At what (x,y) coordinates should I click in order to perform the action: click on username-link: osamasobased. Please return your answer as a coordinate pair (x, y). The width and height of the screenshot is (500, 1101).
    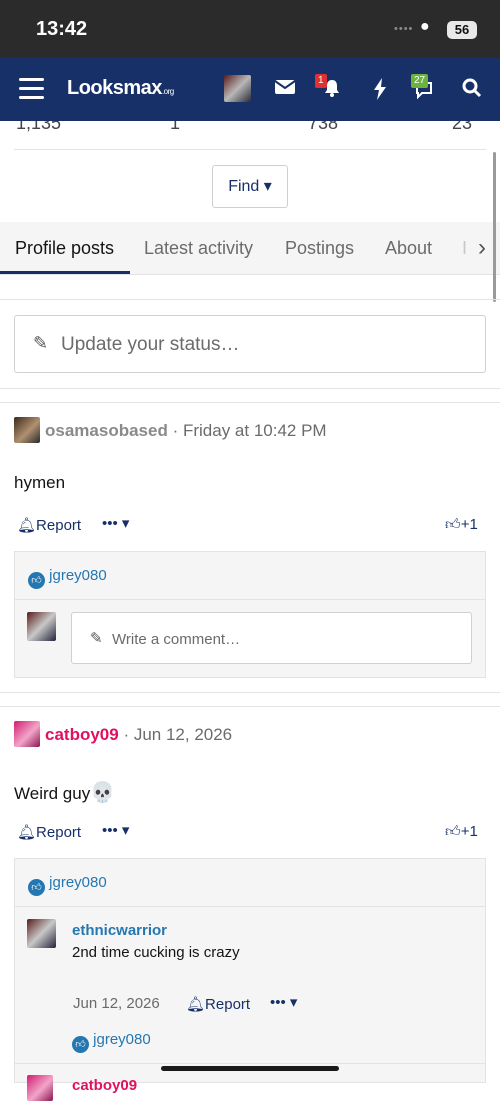
    Looking at the image, I should click on (106, 430).